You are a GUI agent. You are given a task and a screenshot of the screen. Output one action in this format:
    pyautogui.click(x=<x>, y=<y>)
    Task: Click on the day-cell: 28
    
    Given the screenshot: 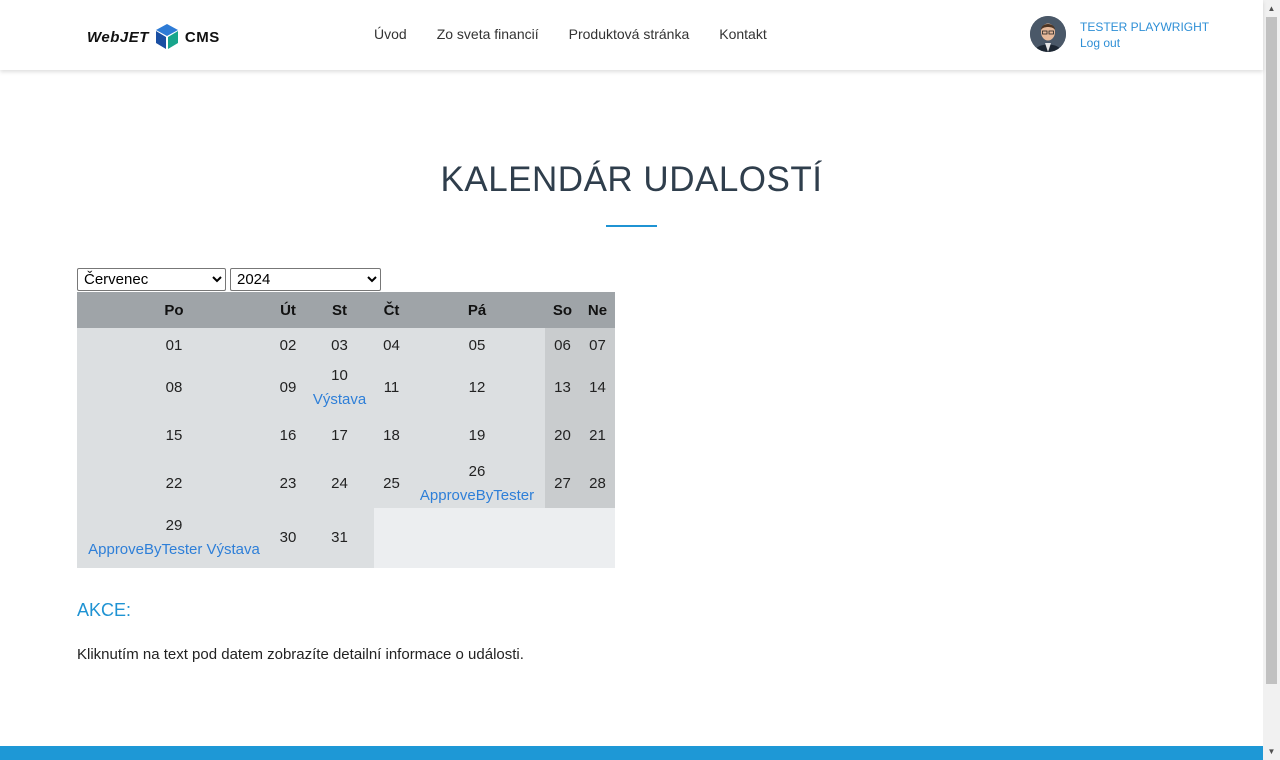 What is the action you would take?
    pyautogui.click(x=597, y=484)
    